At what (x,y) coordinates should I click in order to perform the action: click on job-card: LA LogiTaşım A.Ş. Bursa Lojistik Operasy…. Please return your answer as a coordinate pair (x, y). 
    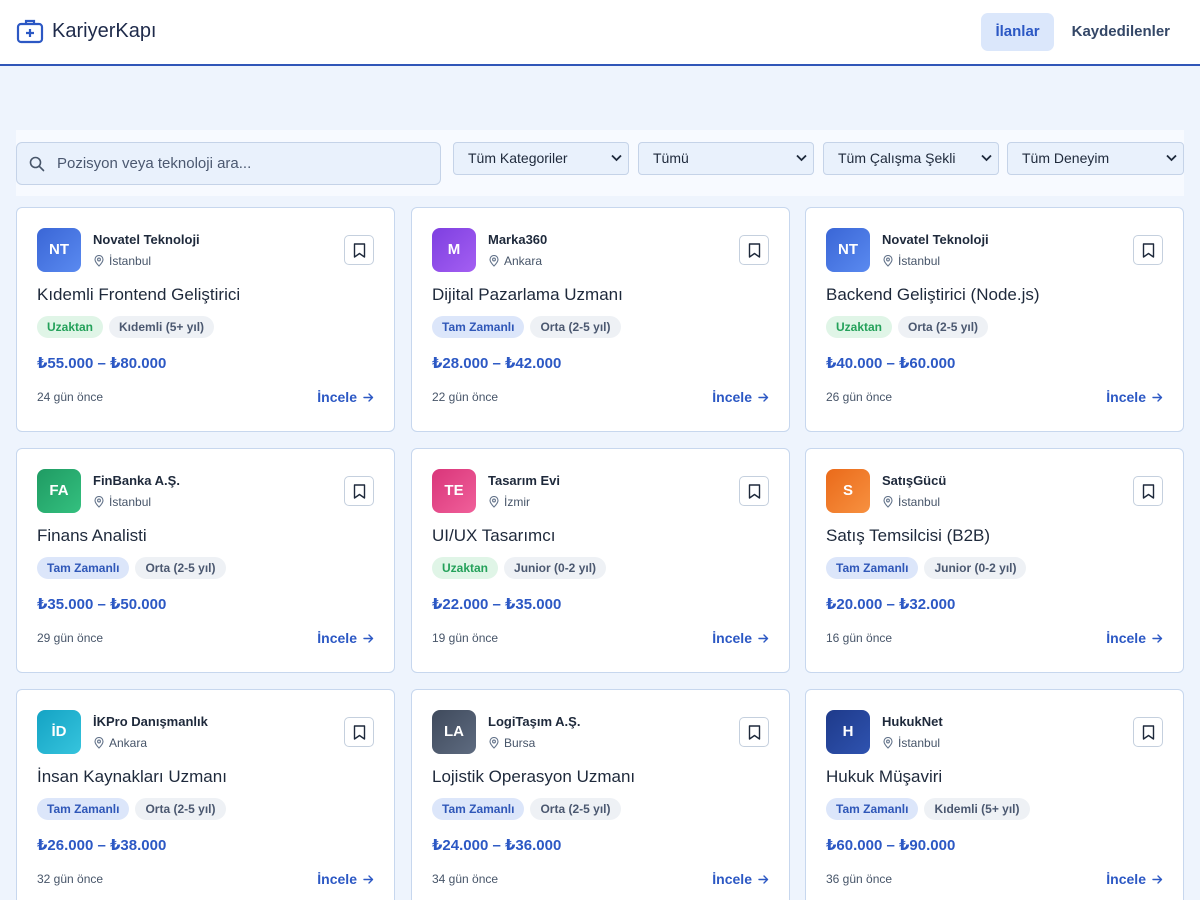
    Looking at the image, I should click on (600, 794).